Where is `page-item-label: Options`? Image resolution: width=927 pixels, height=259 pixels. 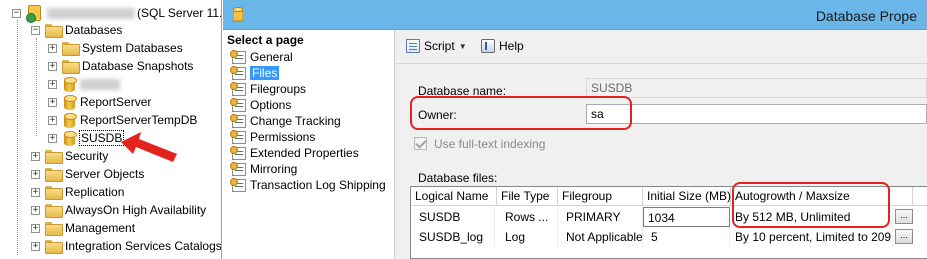
page-item-label: Options is located at coordinates (271, 105).